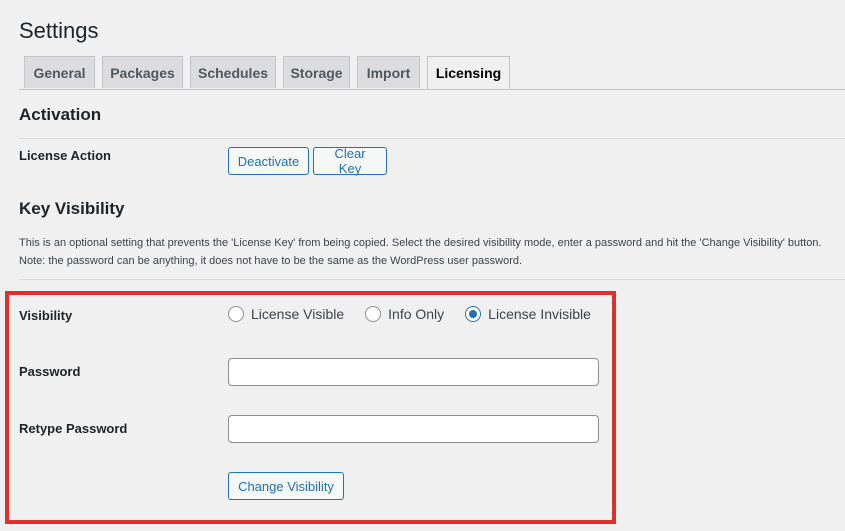  I want to click on license-action-label: License Action, so click(65, 155).